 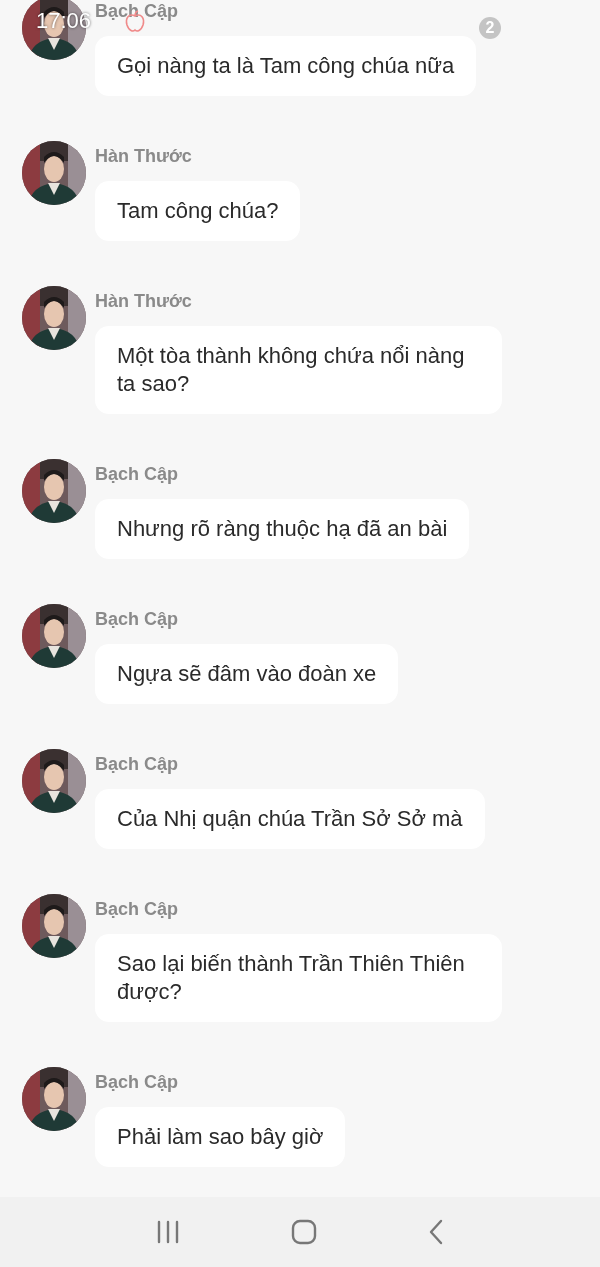 What do you see at coordinates (198, 211) in the screenshot?
I see `message-bubble: Tam công chúa?` at bounding box center [198, 211].